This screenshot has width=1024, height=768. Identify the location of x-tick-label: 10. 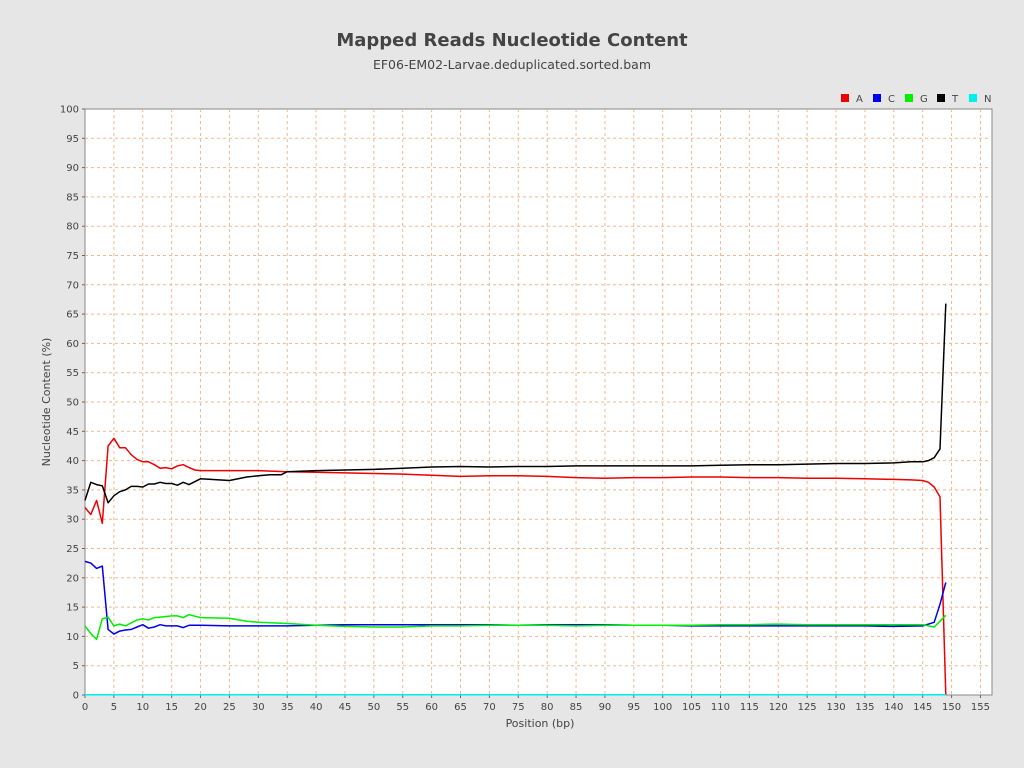
(142, 707).